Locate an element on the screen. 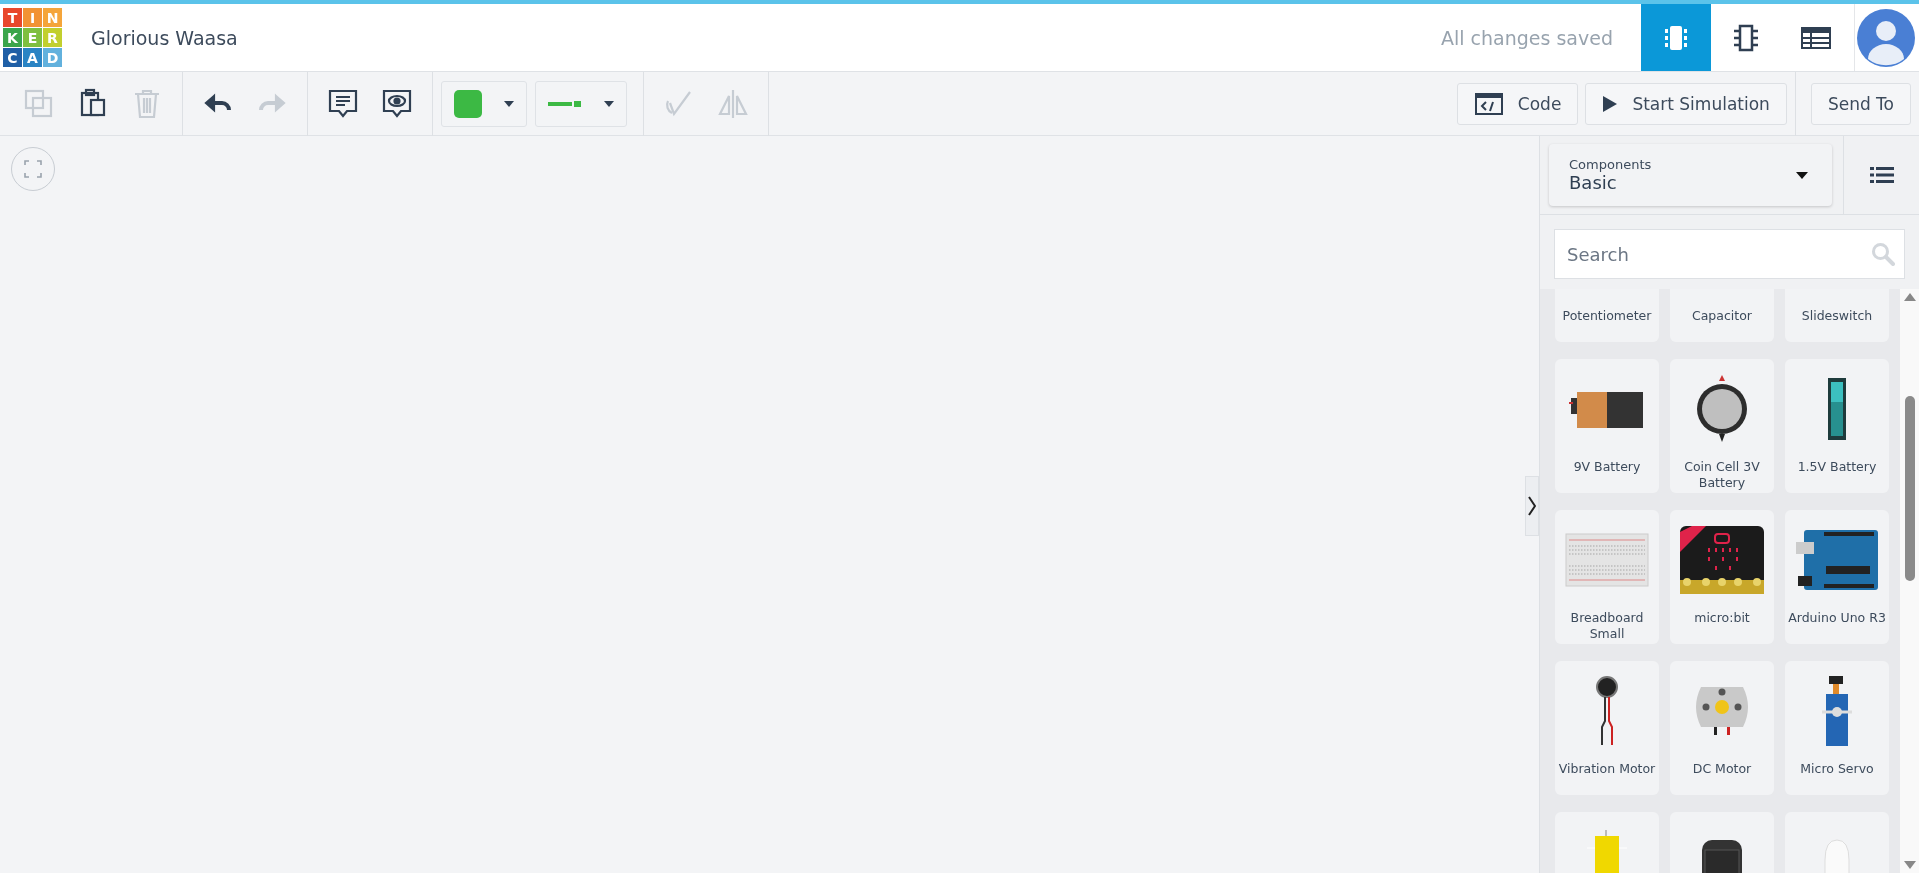 This screenshot has height=873, width=1919. component-name: Potentiometer is located at coordinates (1607, 316).